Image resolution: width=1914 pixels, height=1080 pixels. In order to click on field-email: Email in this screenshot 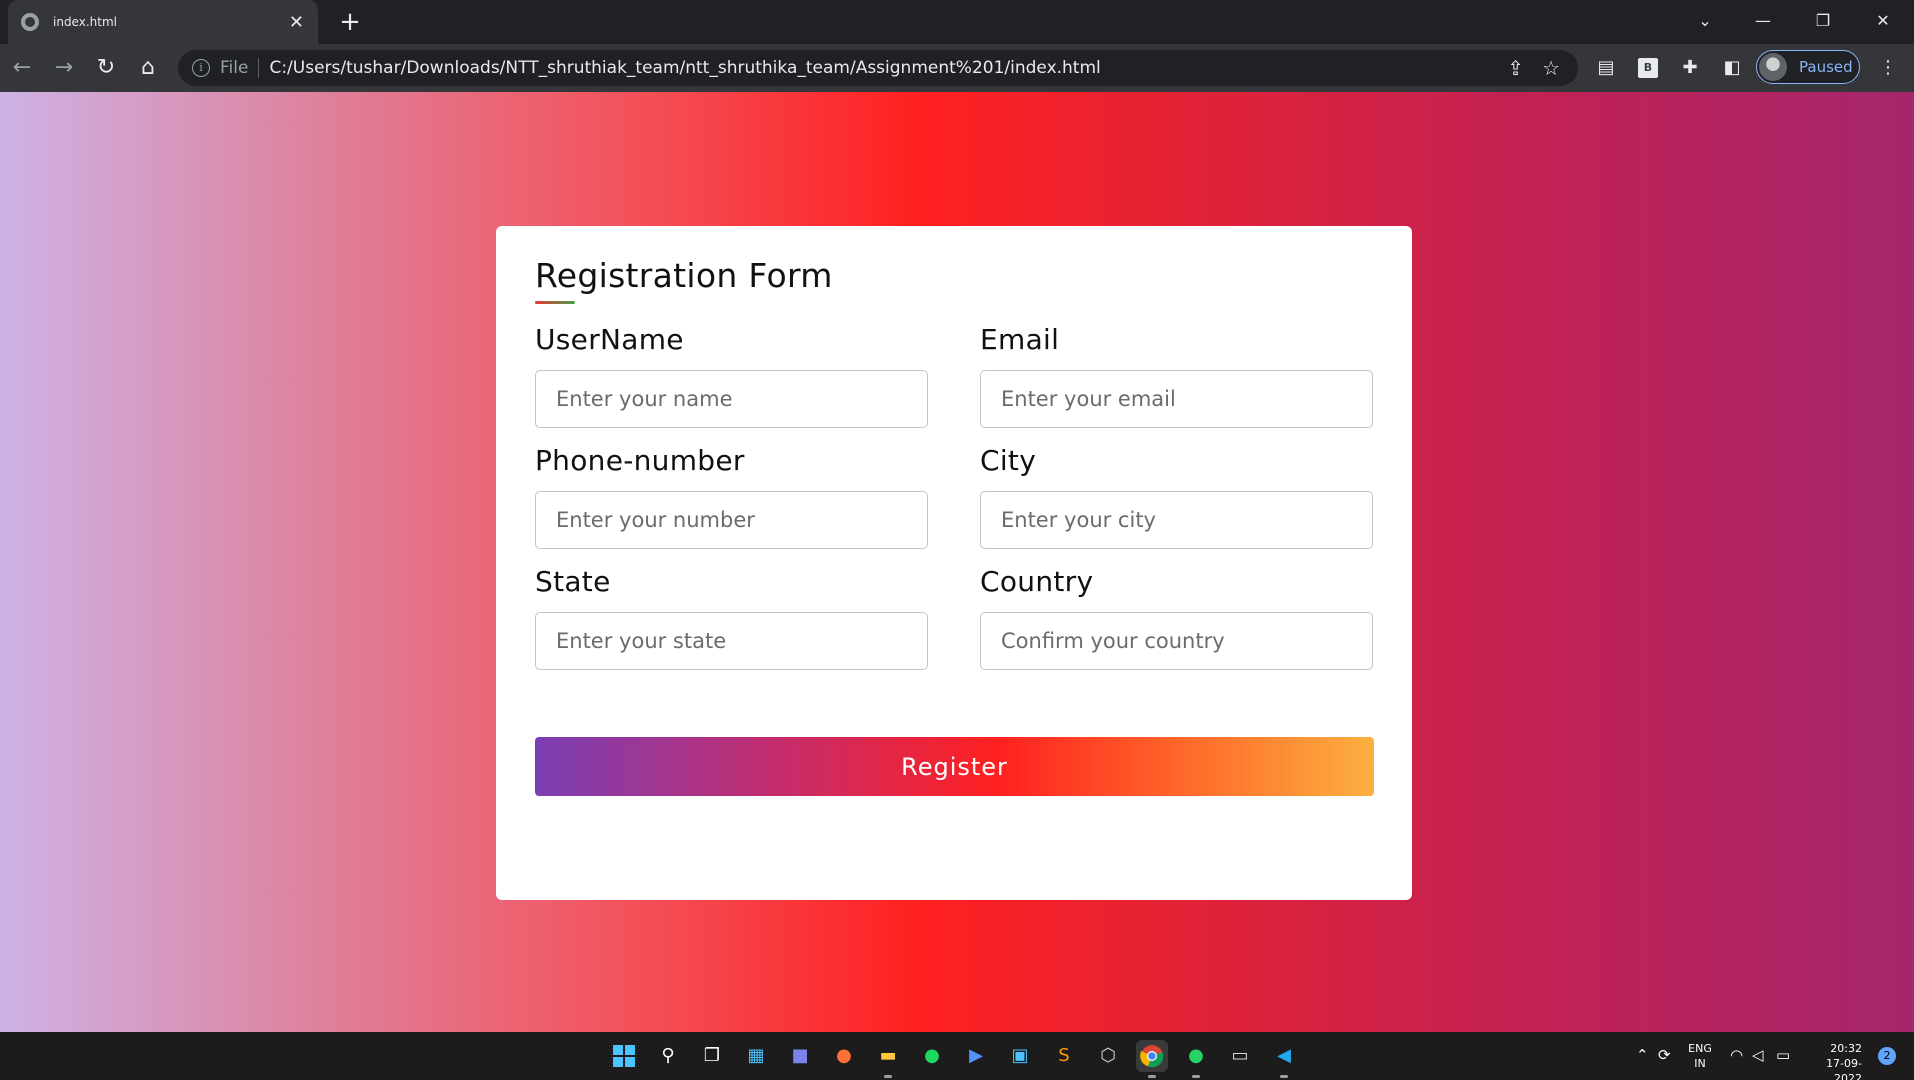, I will do `click(1176, 375)`.